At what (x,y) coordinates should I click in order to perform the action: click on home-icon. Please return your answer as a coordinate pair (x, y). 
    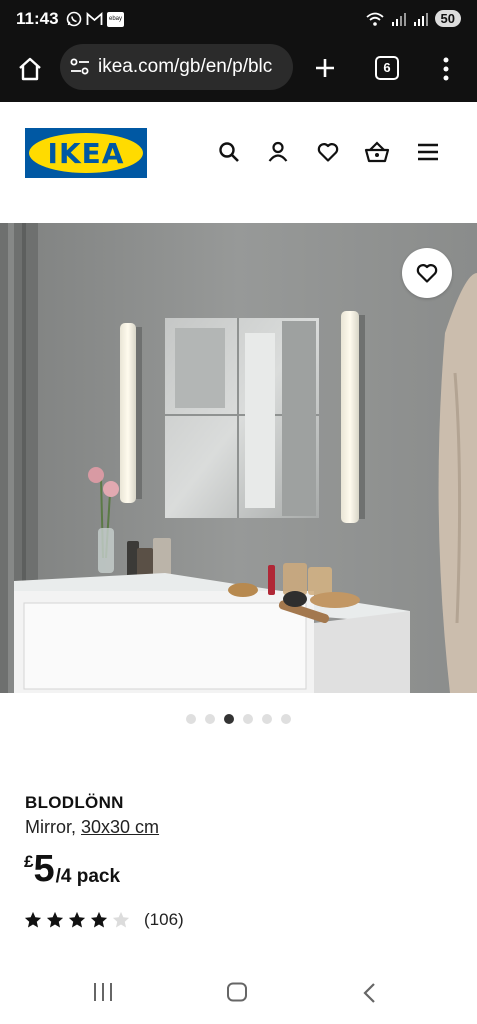
    Looking at the image, I should click on (30, 69).